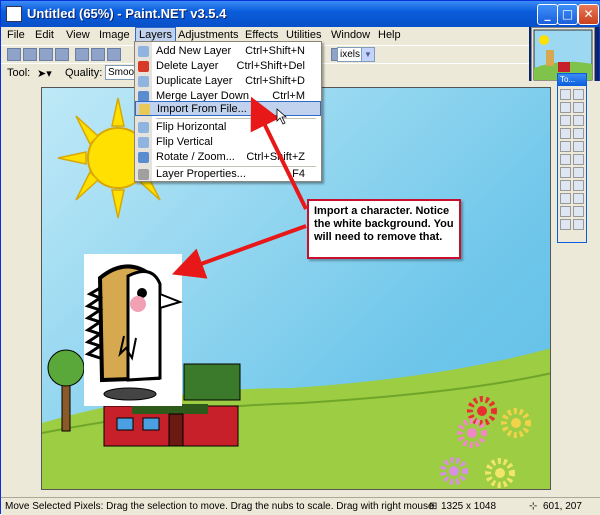 Image resolution: width=600 pixels, height=515 pixels. What do you see at coordinates (562, 506) in the screenshot?
I see `cursor-position: 601, 207` at bounding box center [562, 506].